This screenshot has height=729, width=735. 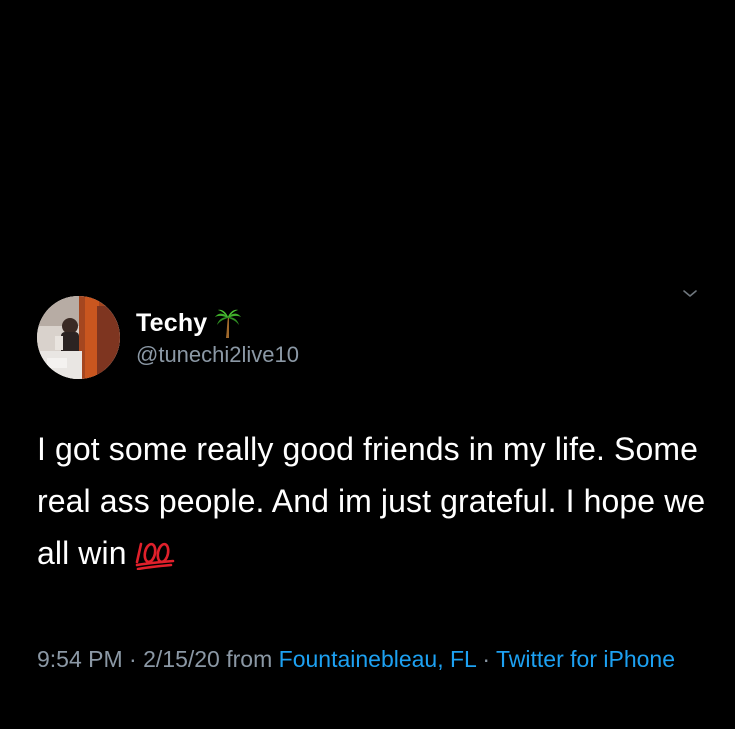 What do you see at coordinates (249, 659) in the screenshot?
I see `from-label: from` at bounding box center [249, 659].